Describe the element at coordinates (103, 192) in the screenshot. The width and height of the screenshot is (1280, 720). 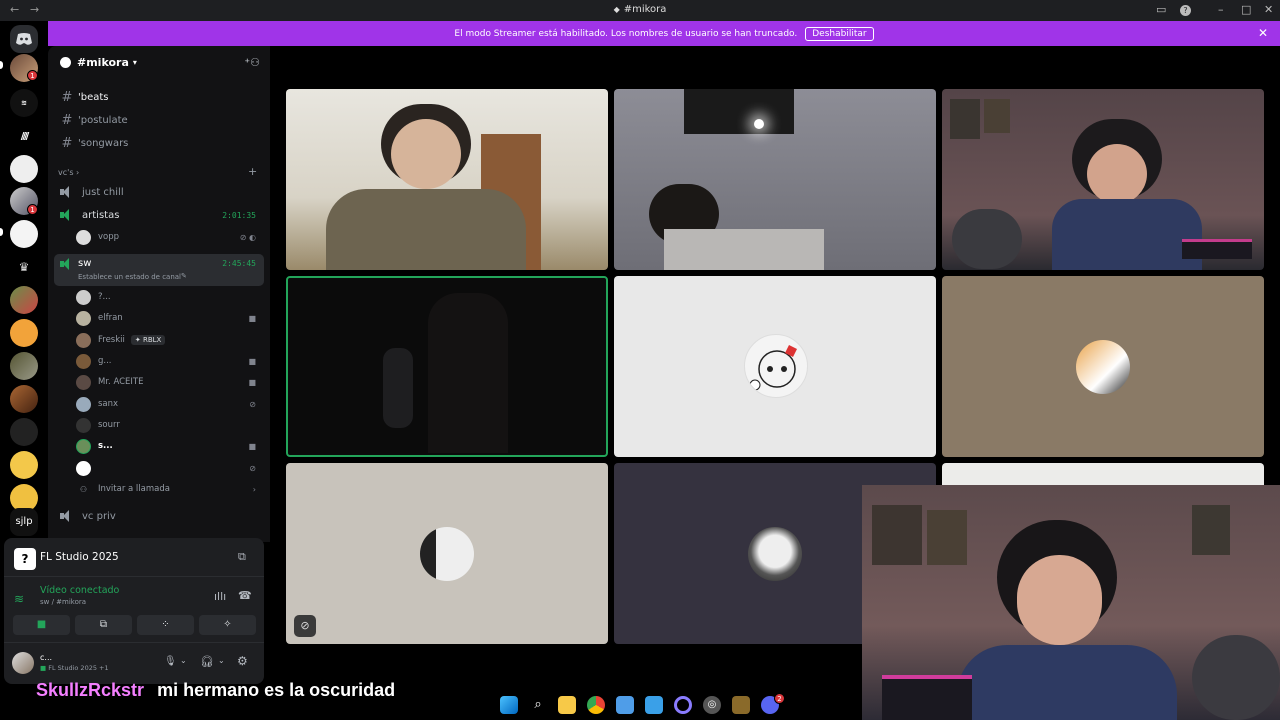
I see `channel-label: just chill` at that location.